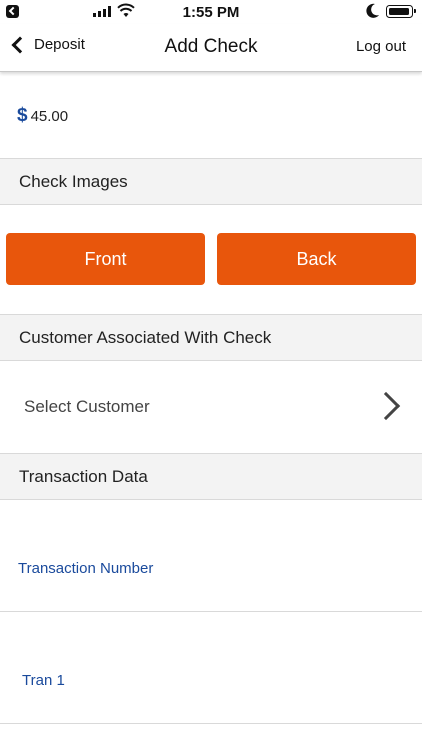 The image size is (422, 750). Describe the element at coordinates (49, 116) in the screenshot. I see `amount-value: 45.00` at that location.